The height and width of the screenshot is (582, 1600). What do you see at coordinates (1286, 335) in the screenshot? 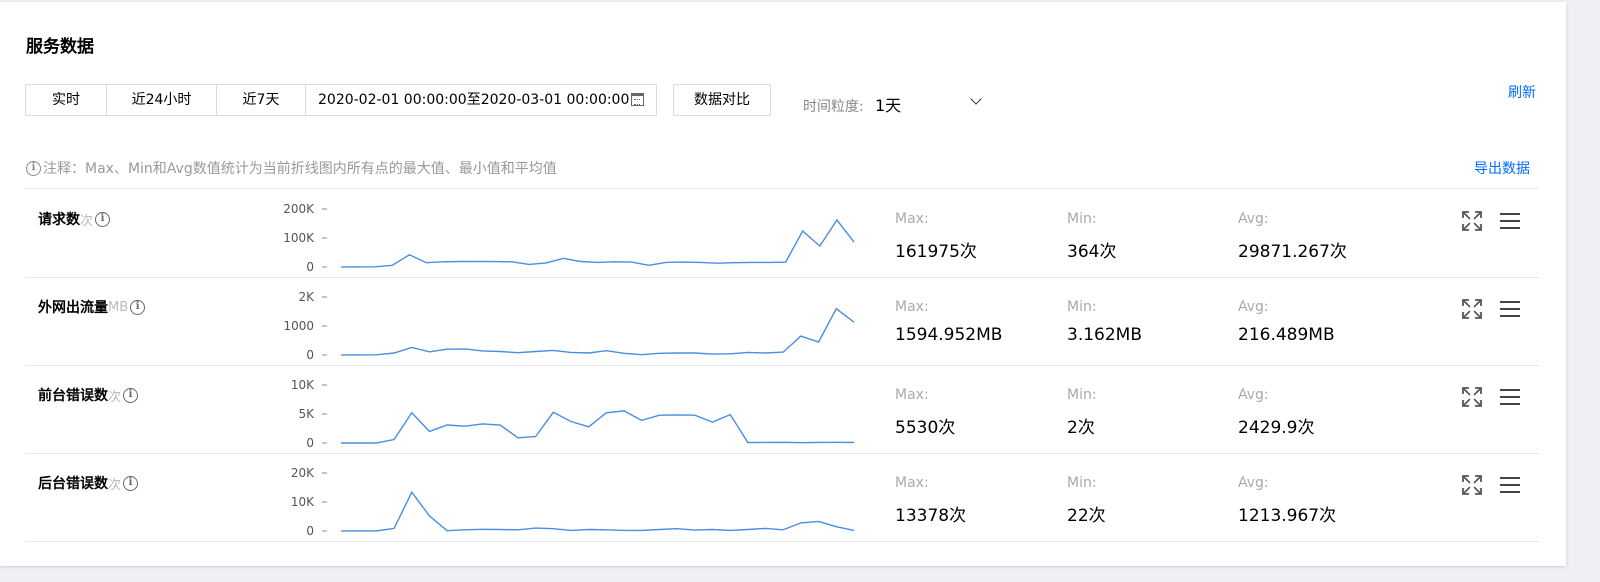
I see `stat-avg-value: 216.489MB` at bounding box center [1286, 335].